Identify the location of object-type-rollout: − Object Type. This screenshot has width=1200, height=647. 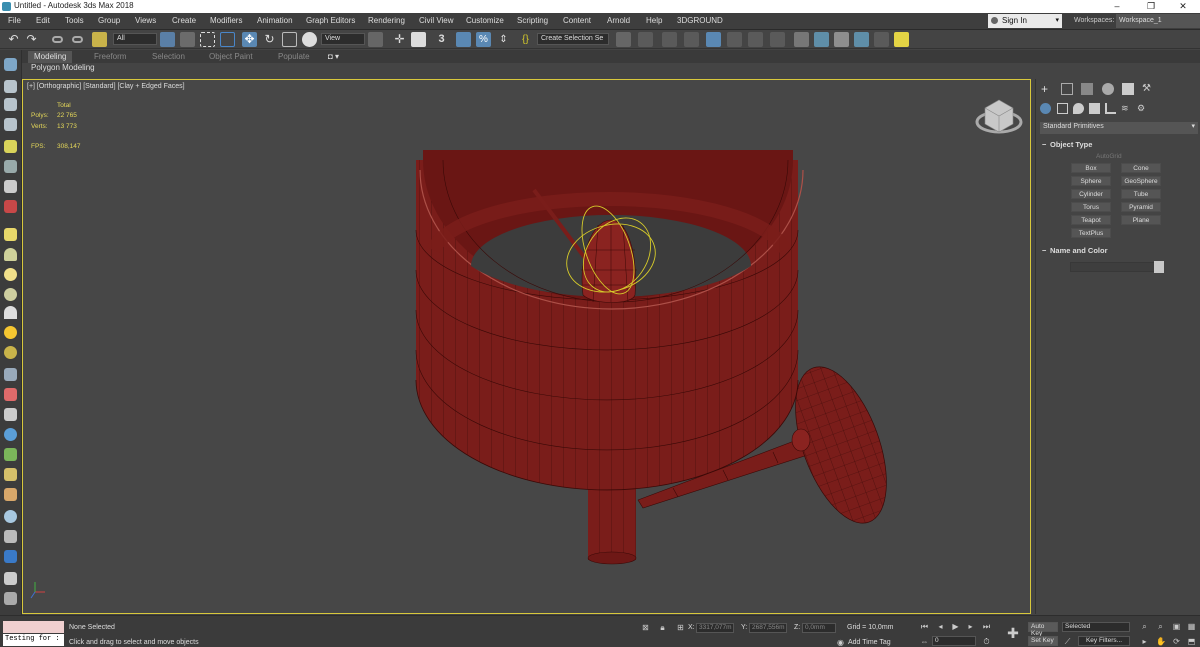
(1118, 145).